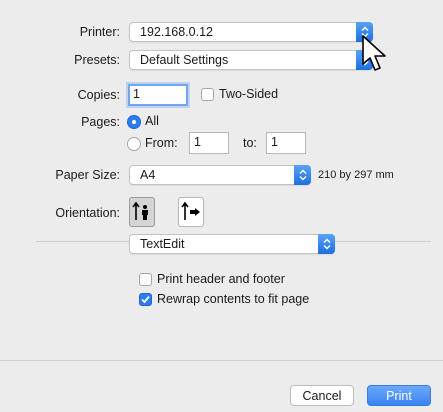  What do you see at coordinates (87, 213) in the screenshot?
I see `orientation-label: Orientation:` at bounding box center [87, 213].